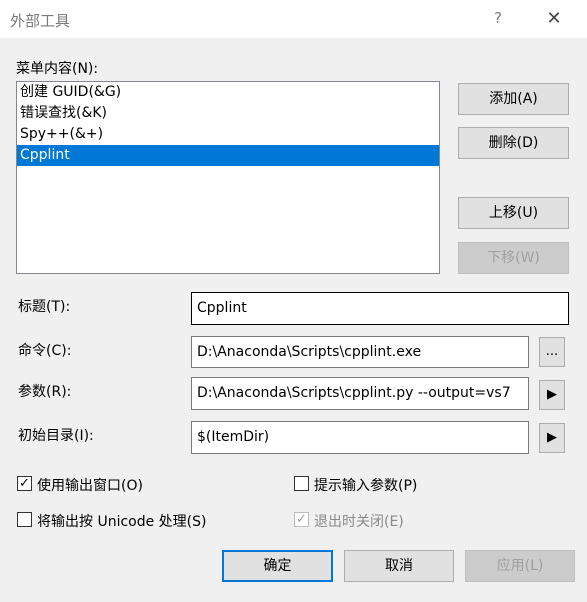 The height and width of the screenshot is (602, 587). What do you see at coordinates (554, 19) in the screenshot?
I see `close-button: ✕` at bounding box center [554, 19].